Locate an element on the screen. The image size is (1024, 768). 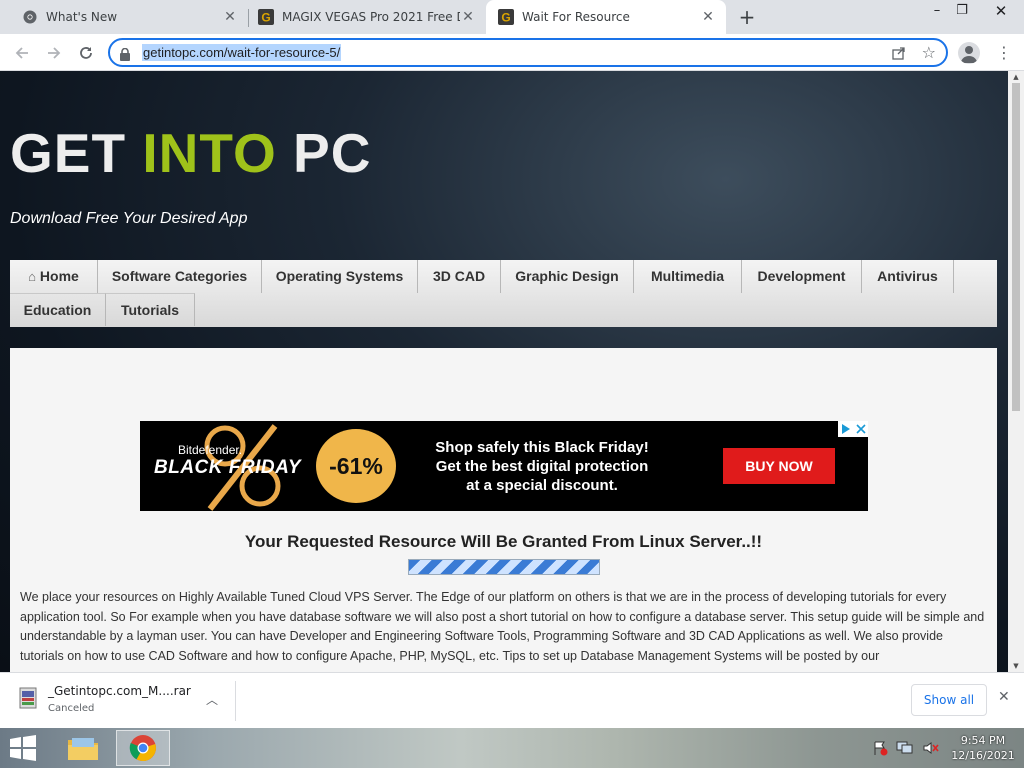
arrow-right-icon is located at coordinates (54, 53).